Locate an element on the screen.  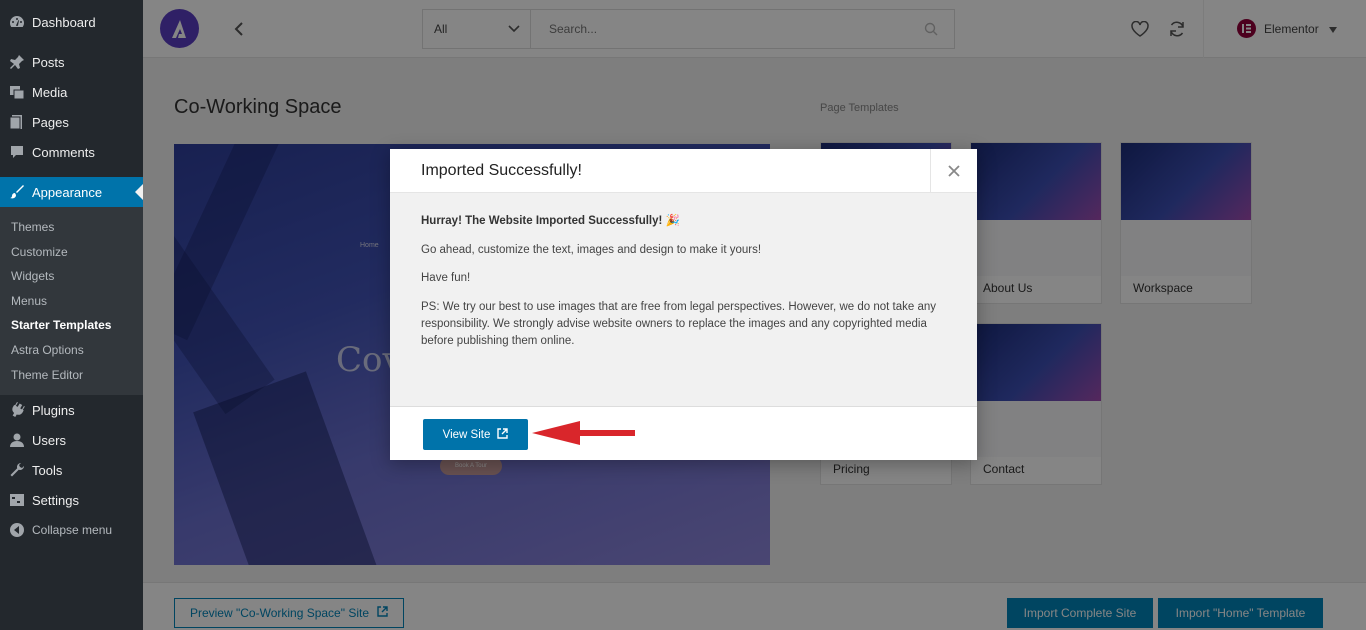
sidebar-item-label: Dashboard is located at coordinates (64, 22).